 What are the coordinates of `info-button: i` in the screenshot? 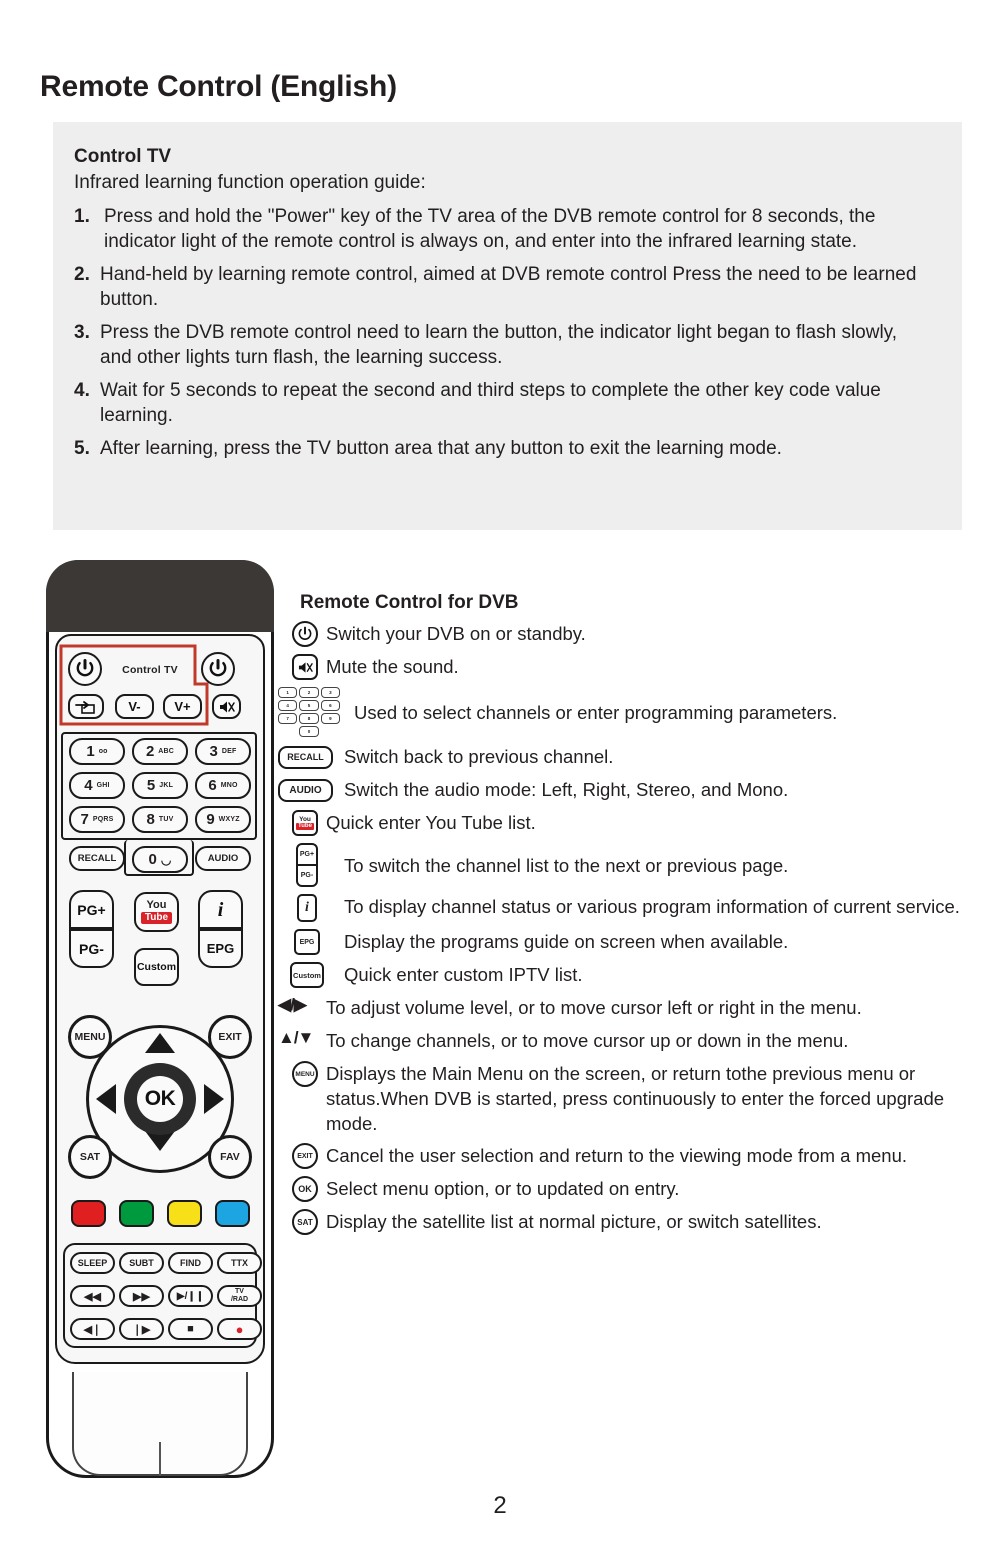 It's located at (220, 909).